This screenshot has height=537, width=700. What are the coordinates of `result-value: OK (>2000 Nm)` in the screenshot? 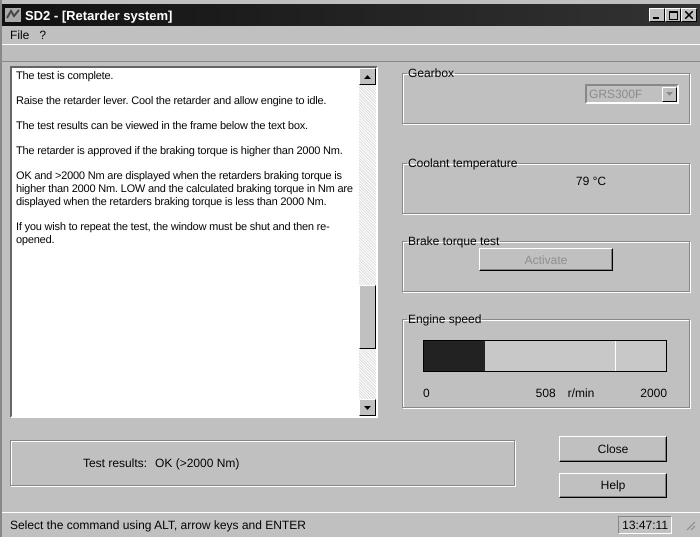 It's located at (197, 463).